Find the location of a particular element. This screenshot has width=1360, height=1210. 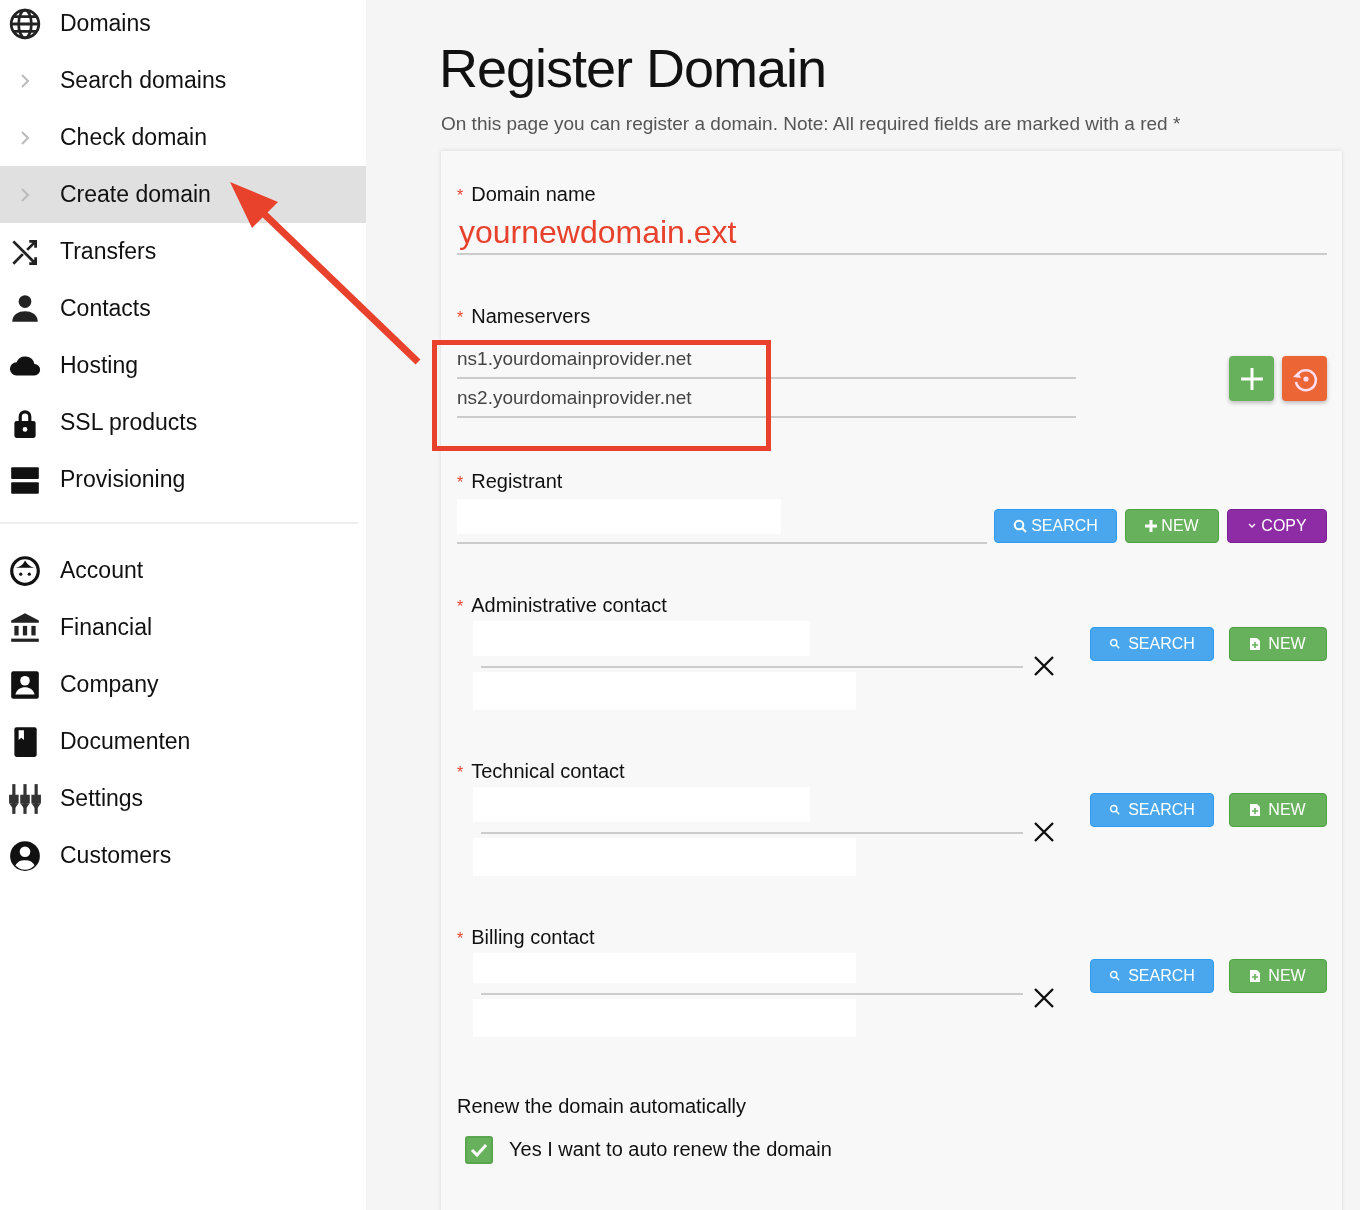

globe-icon is located at coordinates (25, 23).